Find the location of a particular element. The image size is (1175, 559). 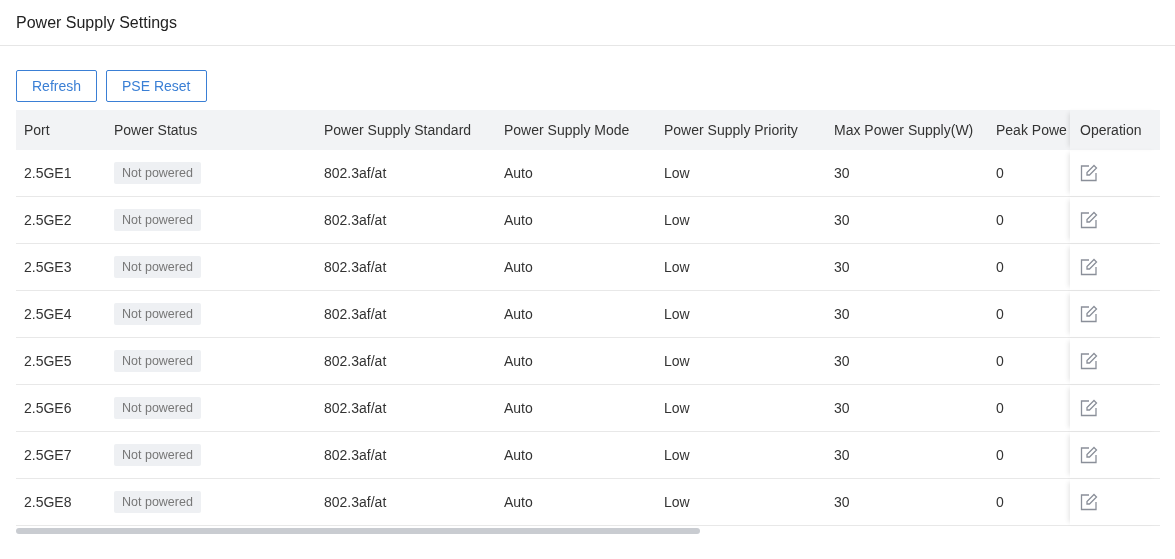

column-header: Operation is located at coordinates (1115, 130).